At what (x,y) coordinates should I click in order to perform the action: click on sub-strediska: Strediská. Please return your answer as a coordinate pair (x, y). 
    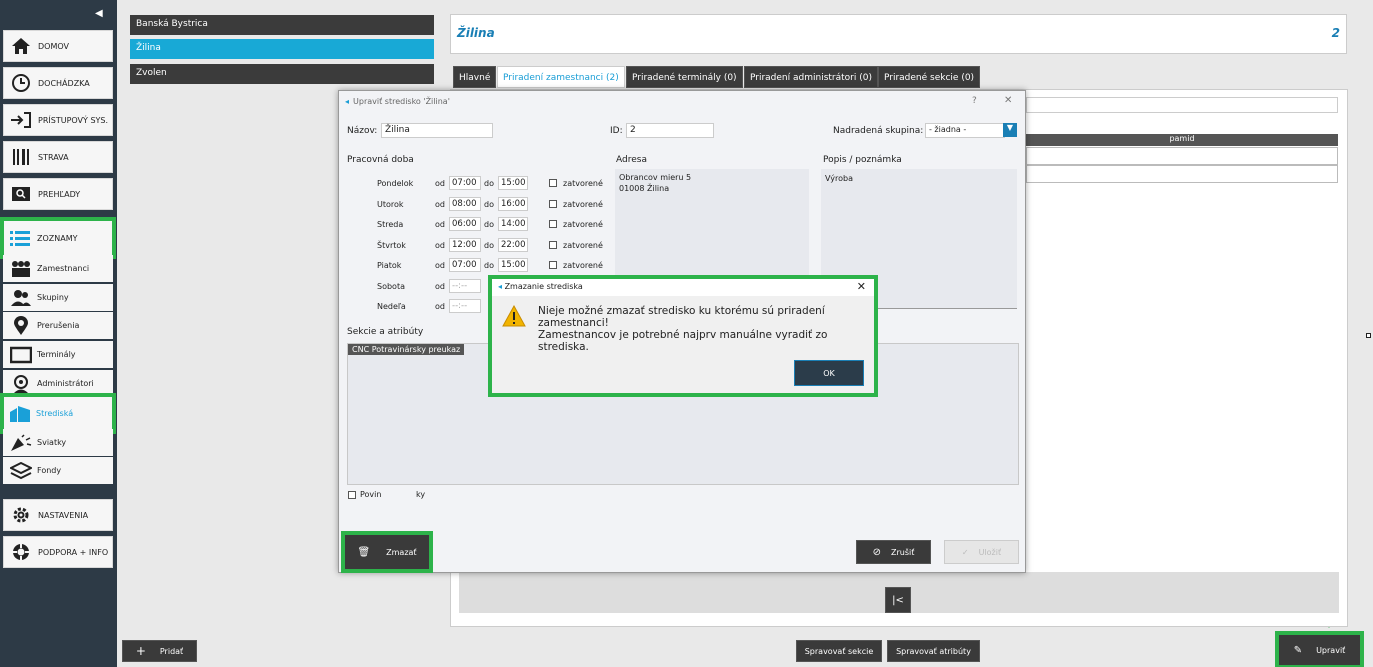
    Looking at the image, I should click on (58, 413).